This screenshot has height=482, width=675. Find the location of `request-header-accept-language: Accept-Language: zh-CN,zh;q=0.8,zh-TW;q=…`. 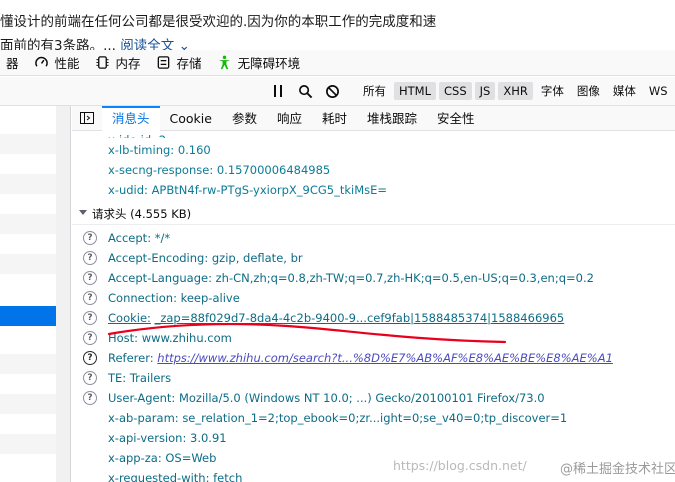

request-header-accept-language: Accept-Language: zh-CN,zh;q=0.8,zh-TW;q=… is located at coordinates (351, 278).